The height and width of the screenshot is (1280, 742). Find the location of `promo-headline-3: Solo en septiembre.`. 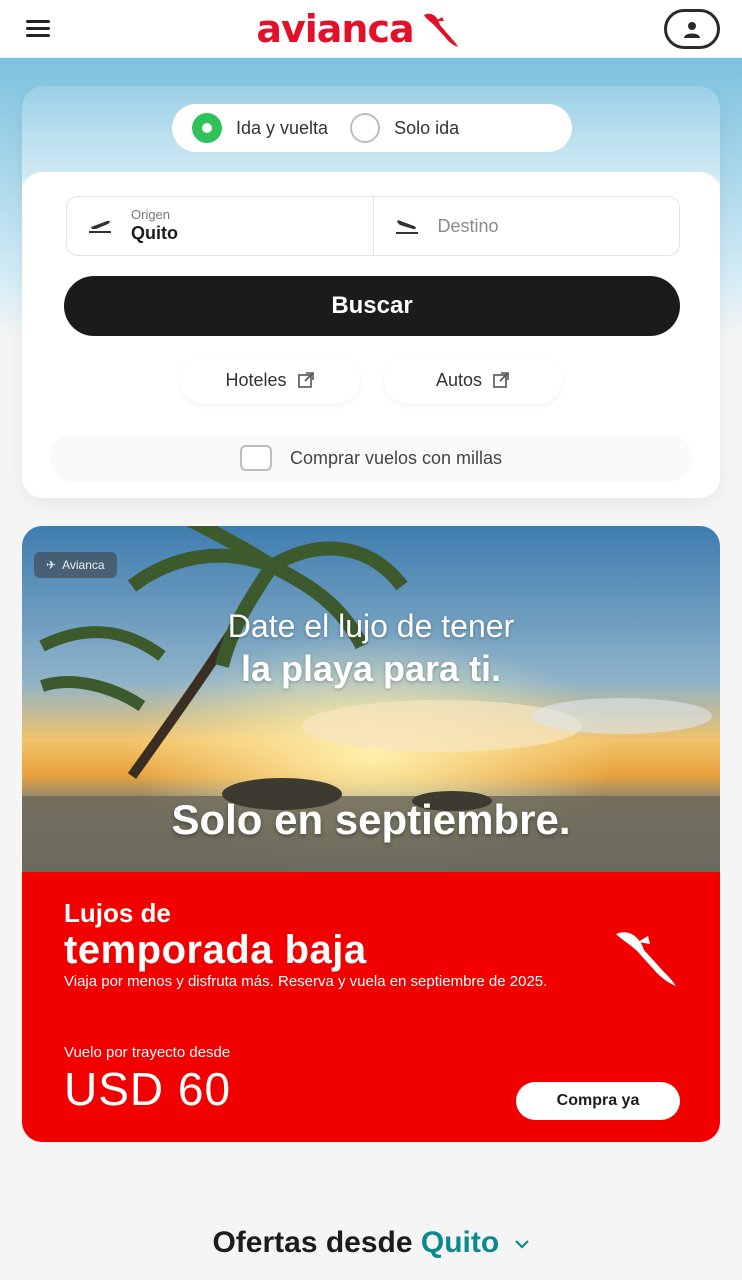

promo-headline-3: Solo en septiembre. is located at coordinates (371, 819).